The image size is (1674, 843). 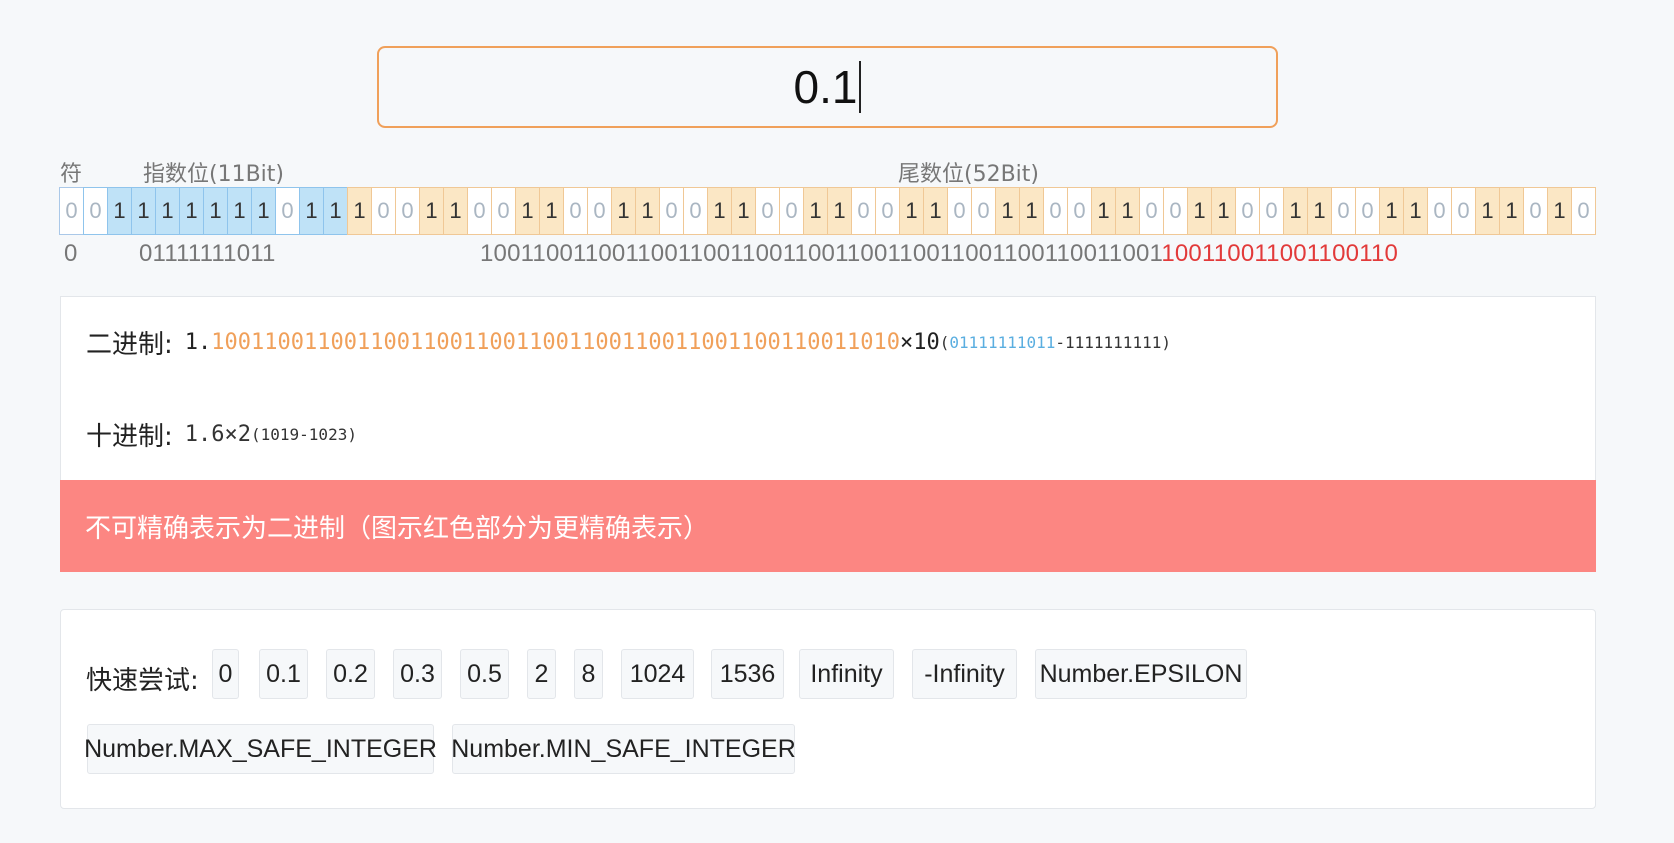 What do you see at coordinates (588, 674) in the screenshot?
I see `quick-try-button: 8` at bounding box center [588, 674].